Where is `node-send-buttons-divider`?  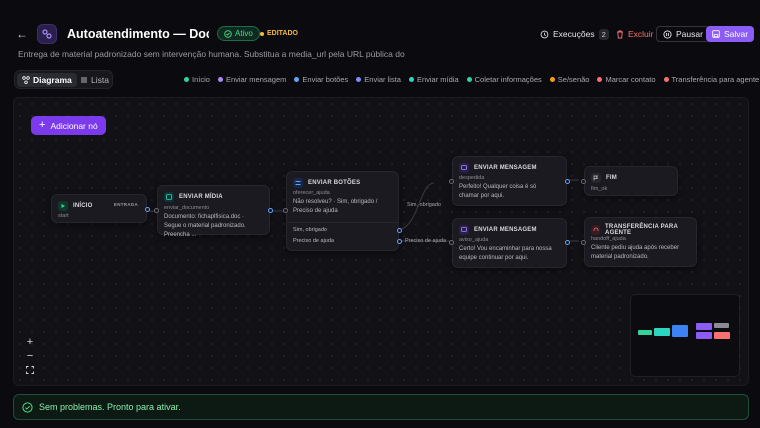 node-send-buttons-divider is located at coordinates (342, 222).